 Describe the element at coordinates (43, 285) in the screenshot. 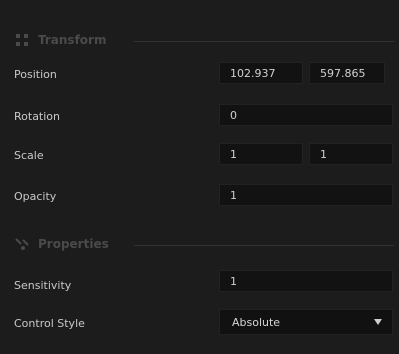

I see `sensitivity-label: Sensitivity` at that location.